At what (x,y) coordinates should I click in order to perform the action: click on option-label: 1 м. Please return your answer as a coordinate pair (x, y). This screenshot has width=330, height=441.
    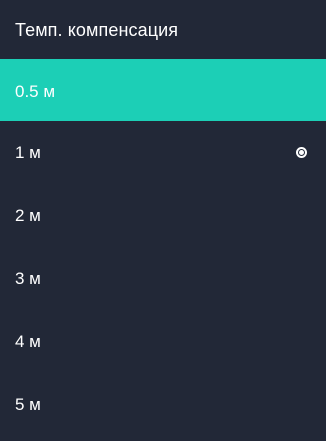
    Looking at the image, I should click on (28, 152).